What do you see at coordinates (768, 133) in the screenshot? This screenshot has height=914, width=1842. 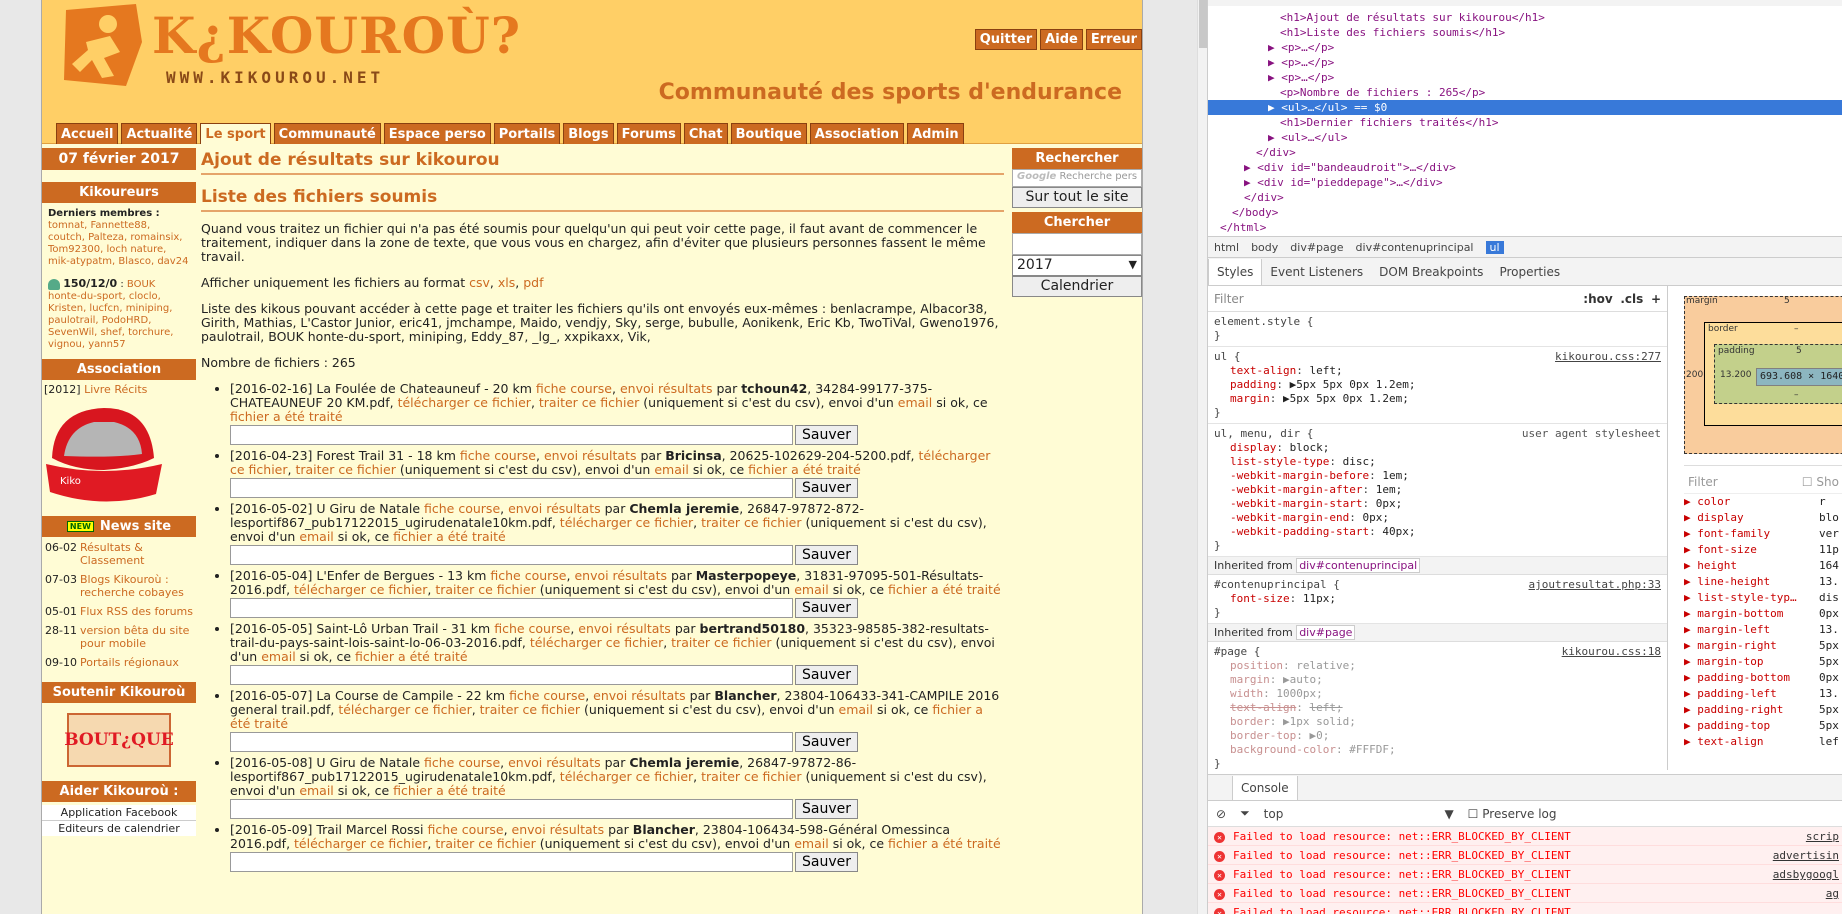 I see `menu-boutique: Boutique` at bounding box center [768, 133].